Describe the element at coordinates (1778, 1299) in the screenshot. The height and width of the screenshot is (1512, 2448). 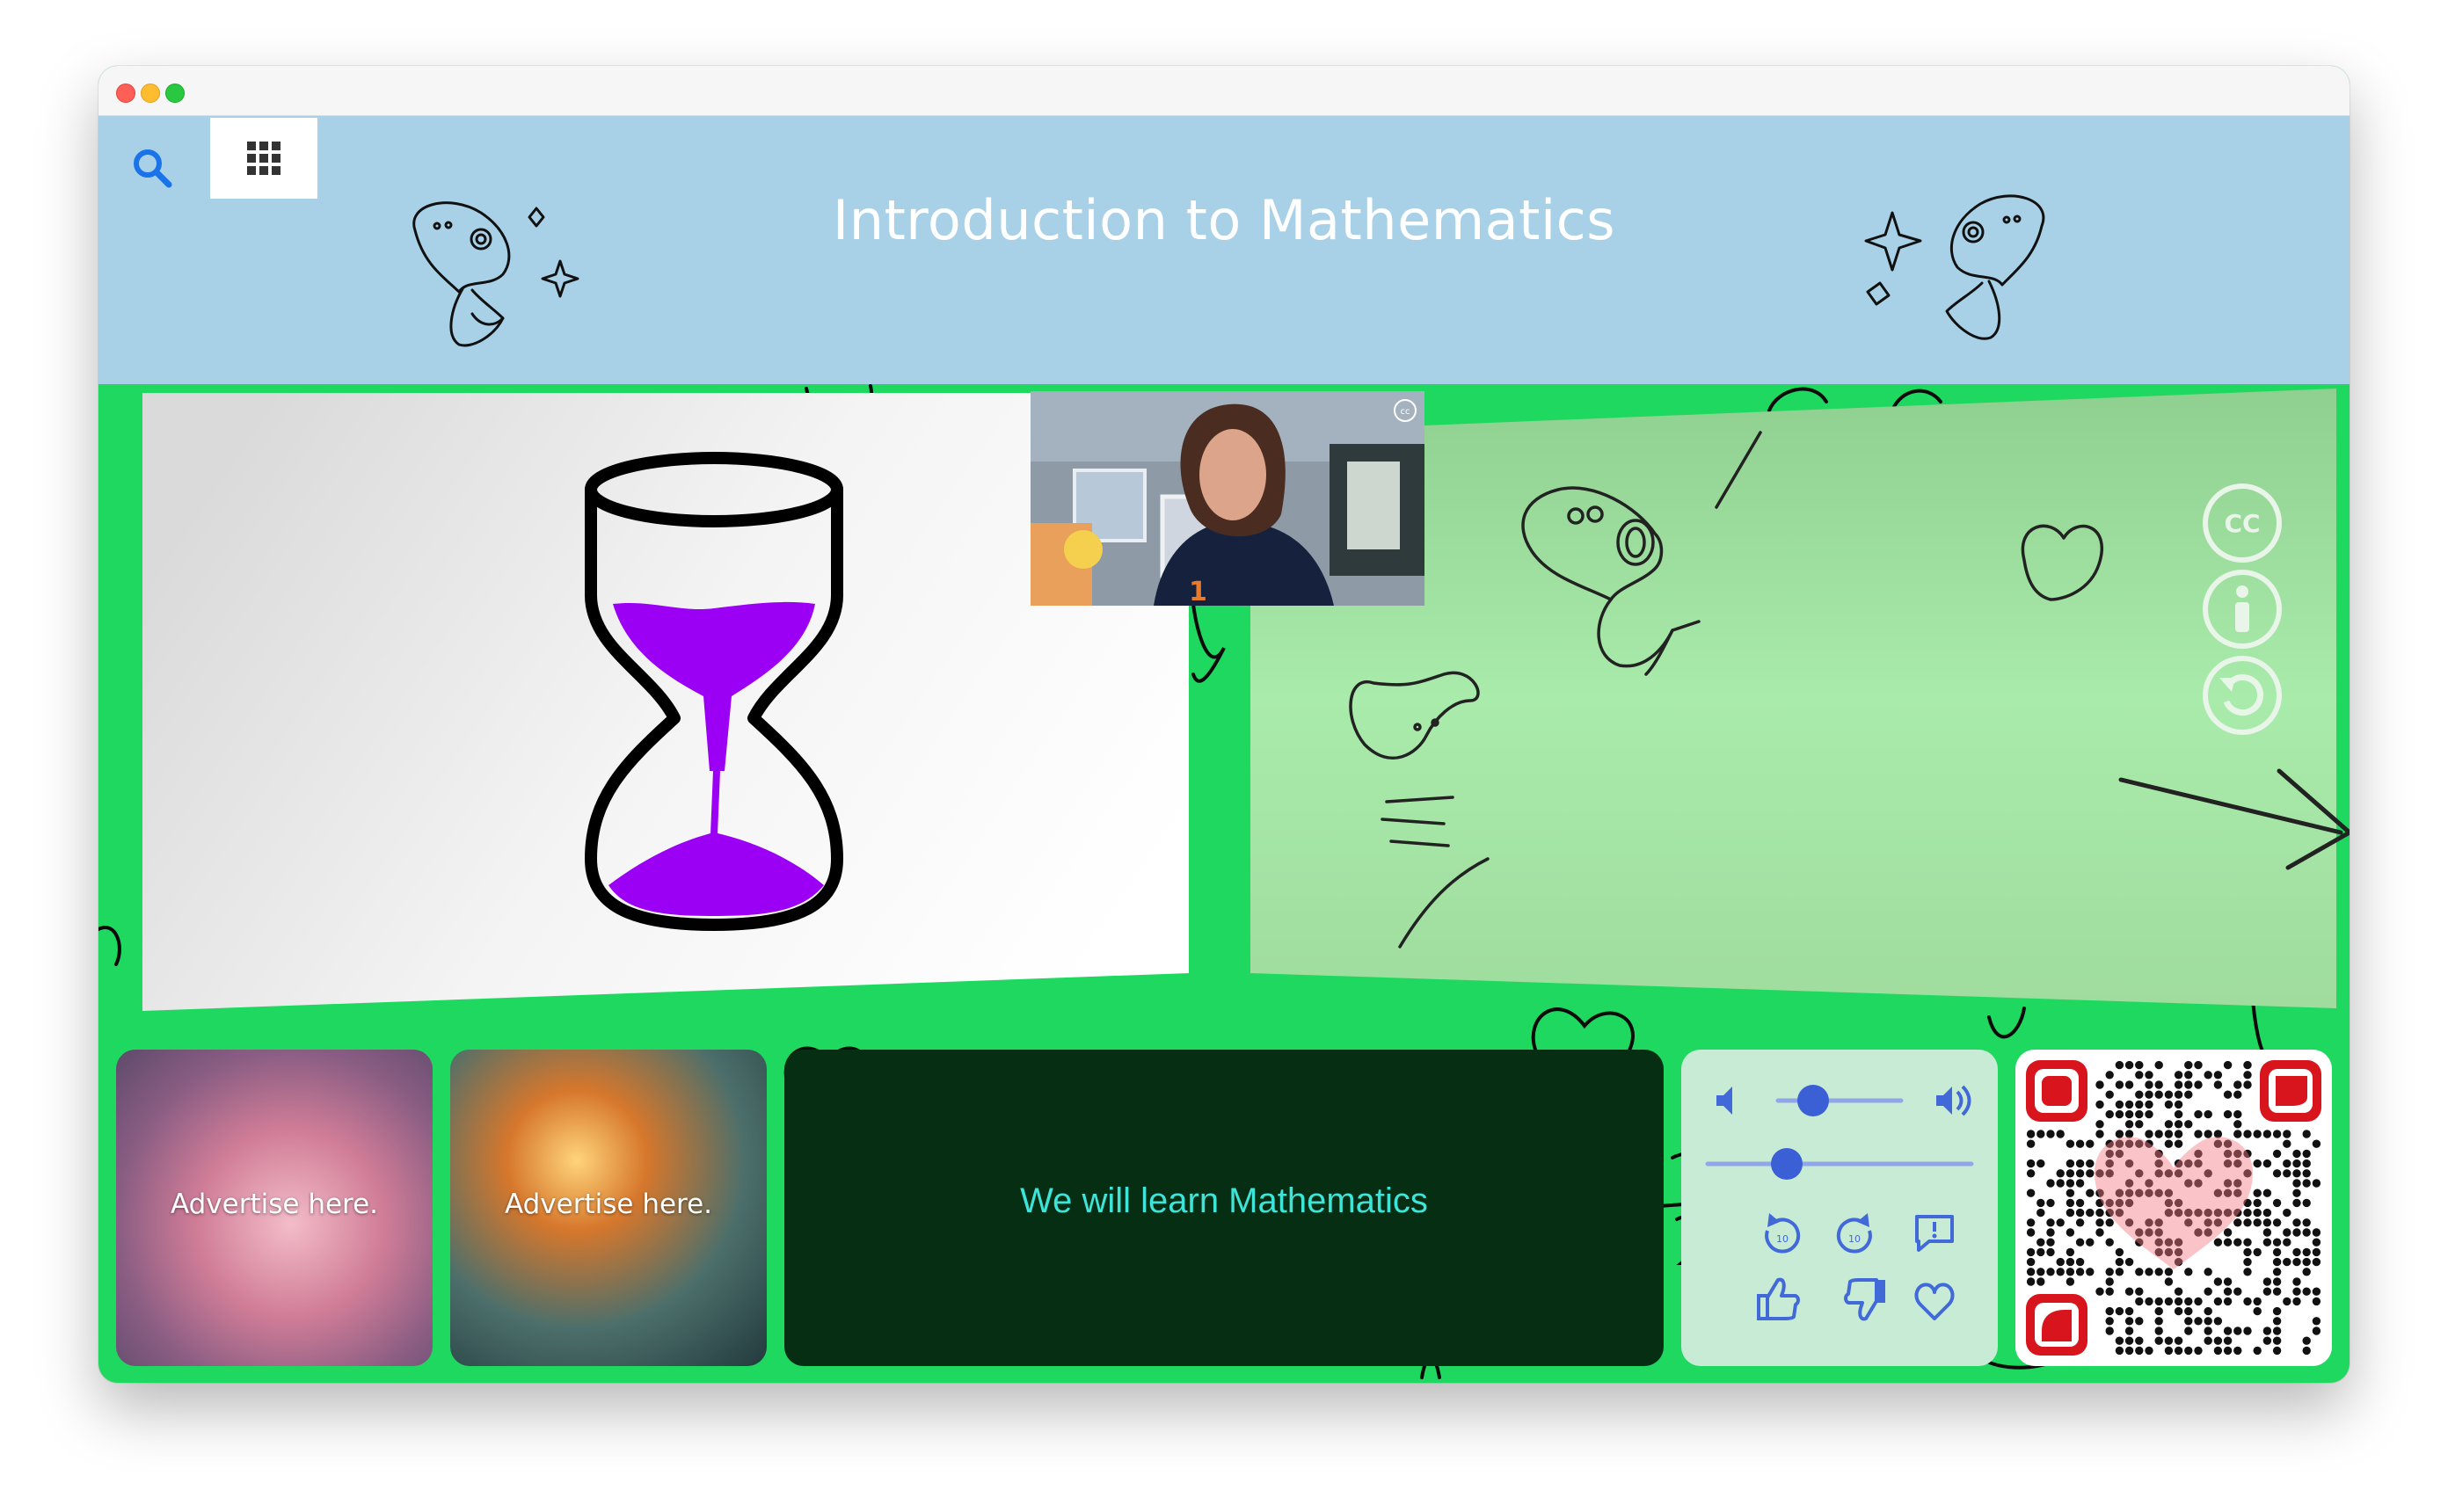
I see `thumbs-up-icon` at that location.